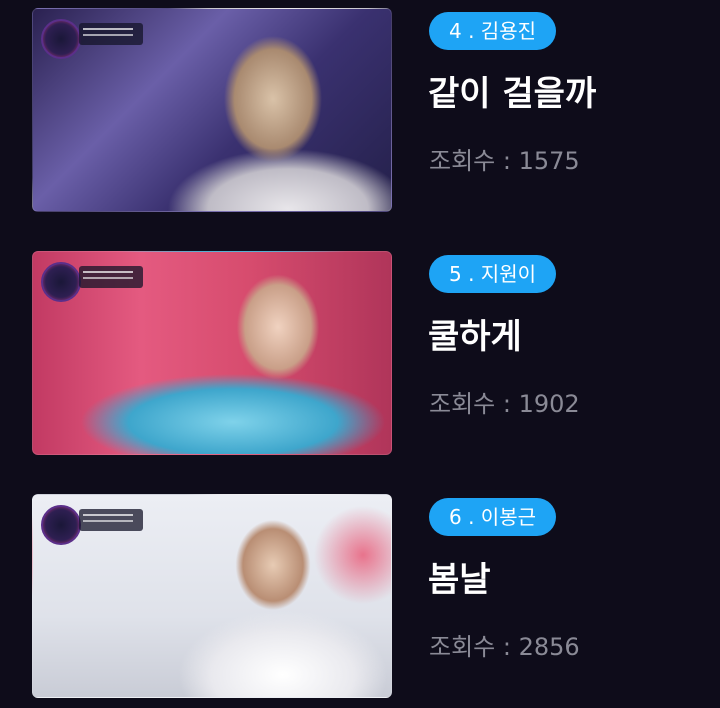  Describe the element at coordinates (475, 337) in the screenshot. I see `song-title: 쿨하게` at that location.